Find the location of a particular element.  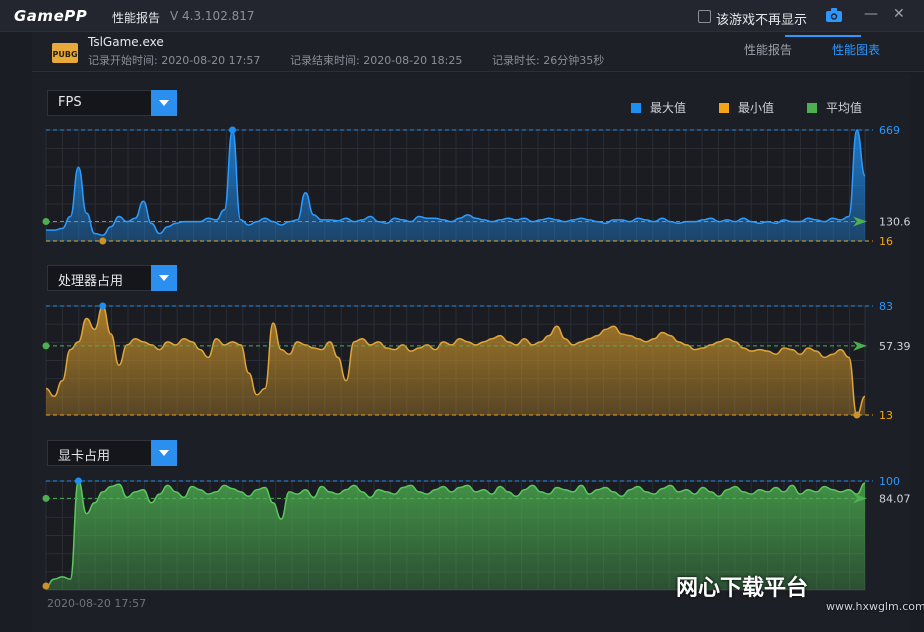

avg-value-label: 130.6 is located at coordinates (895, 222).